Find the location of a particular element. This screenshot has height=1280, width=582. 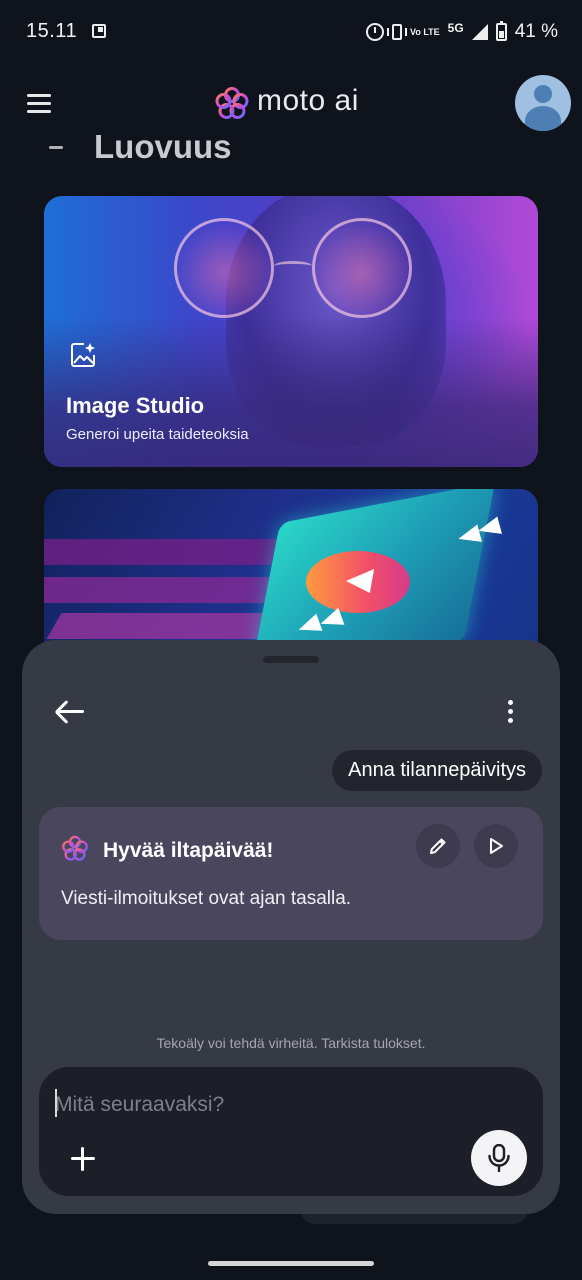

gesture-nav-handle is located at coordinates (291, 1263).